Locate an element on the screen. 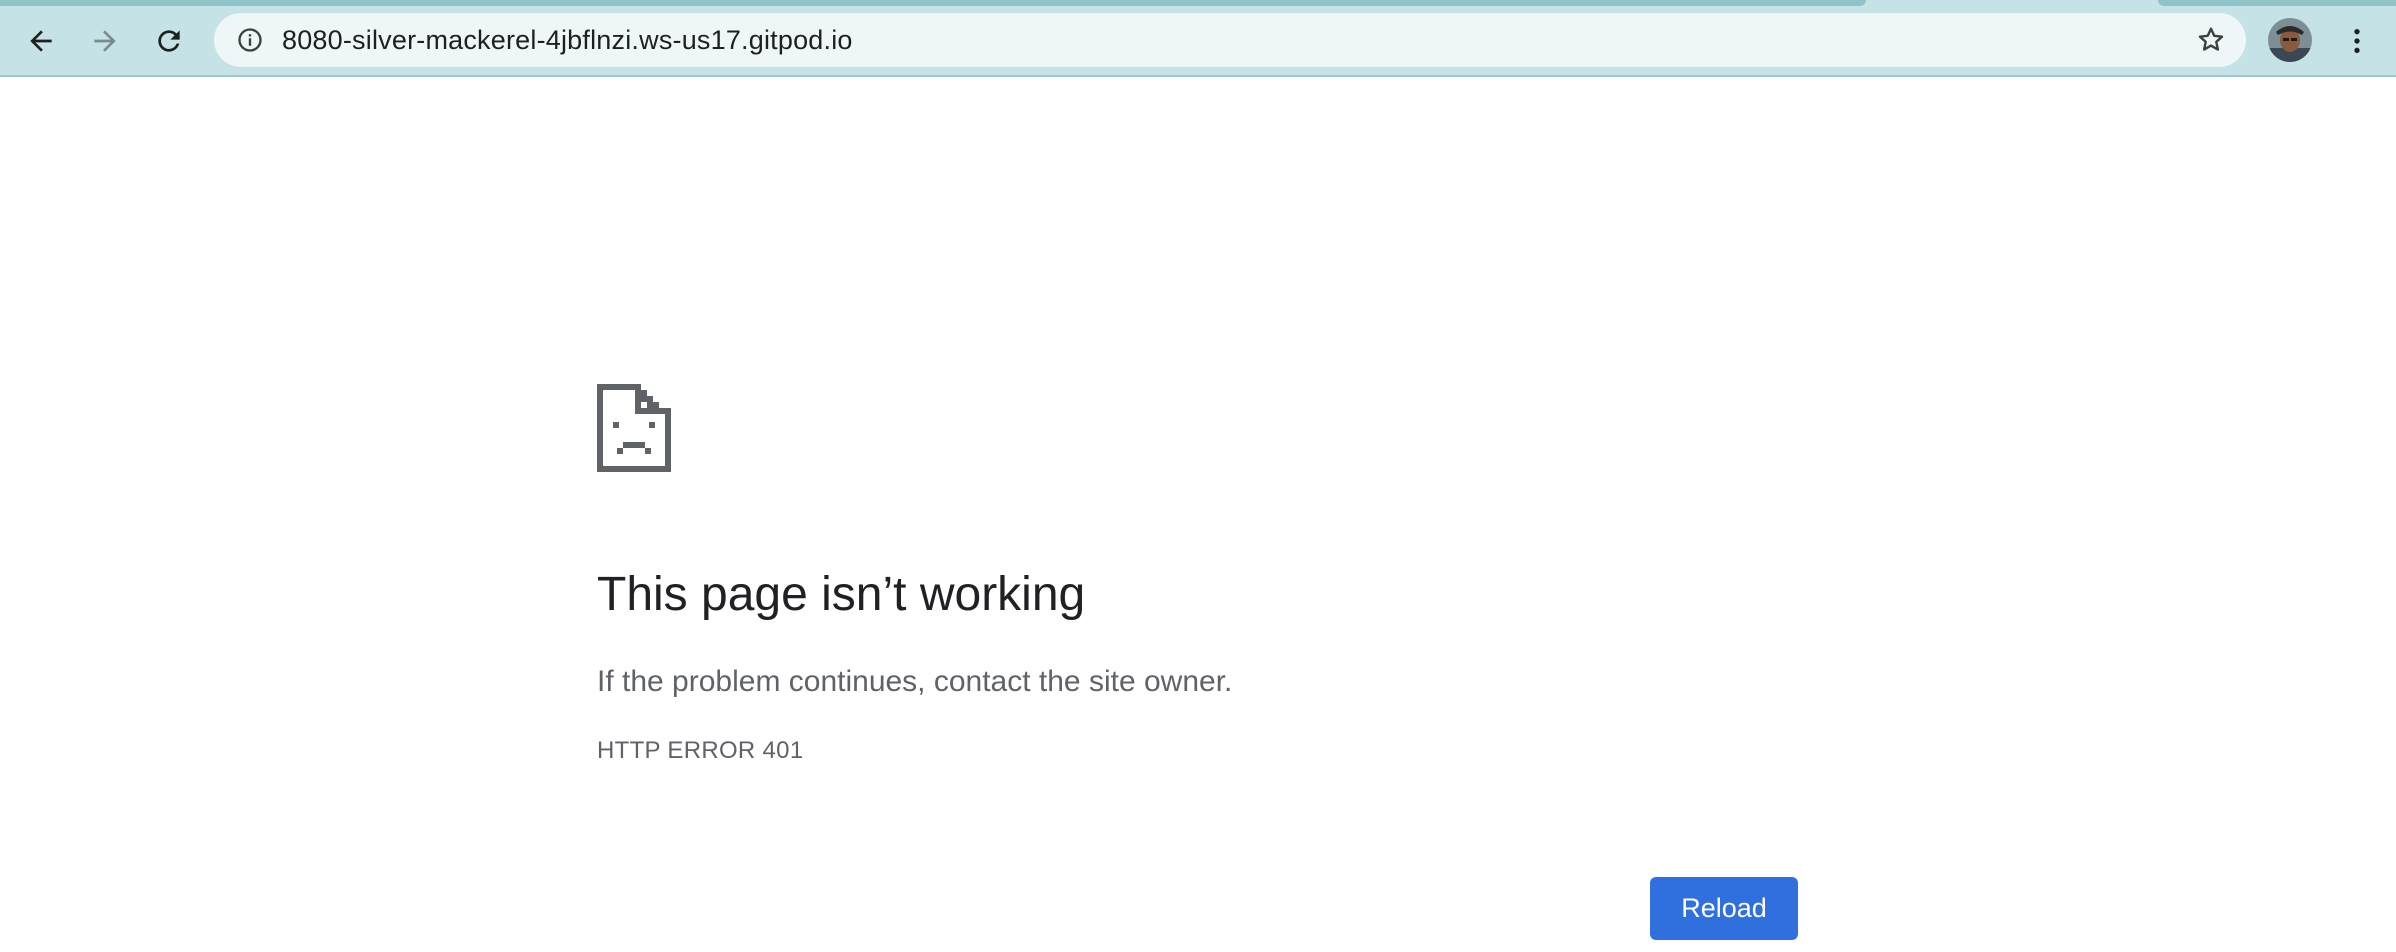  back-button is located at coordinates (41, 41).